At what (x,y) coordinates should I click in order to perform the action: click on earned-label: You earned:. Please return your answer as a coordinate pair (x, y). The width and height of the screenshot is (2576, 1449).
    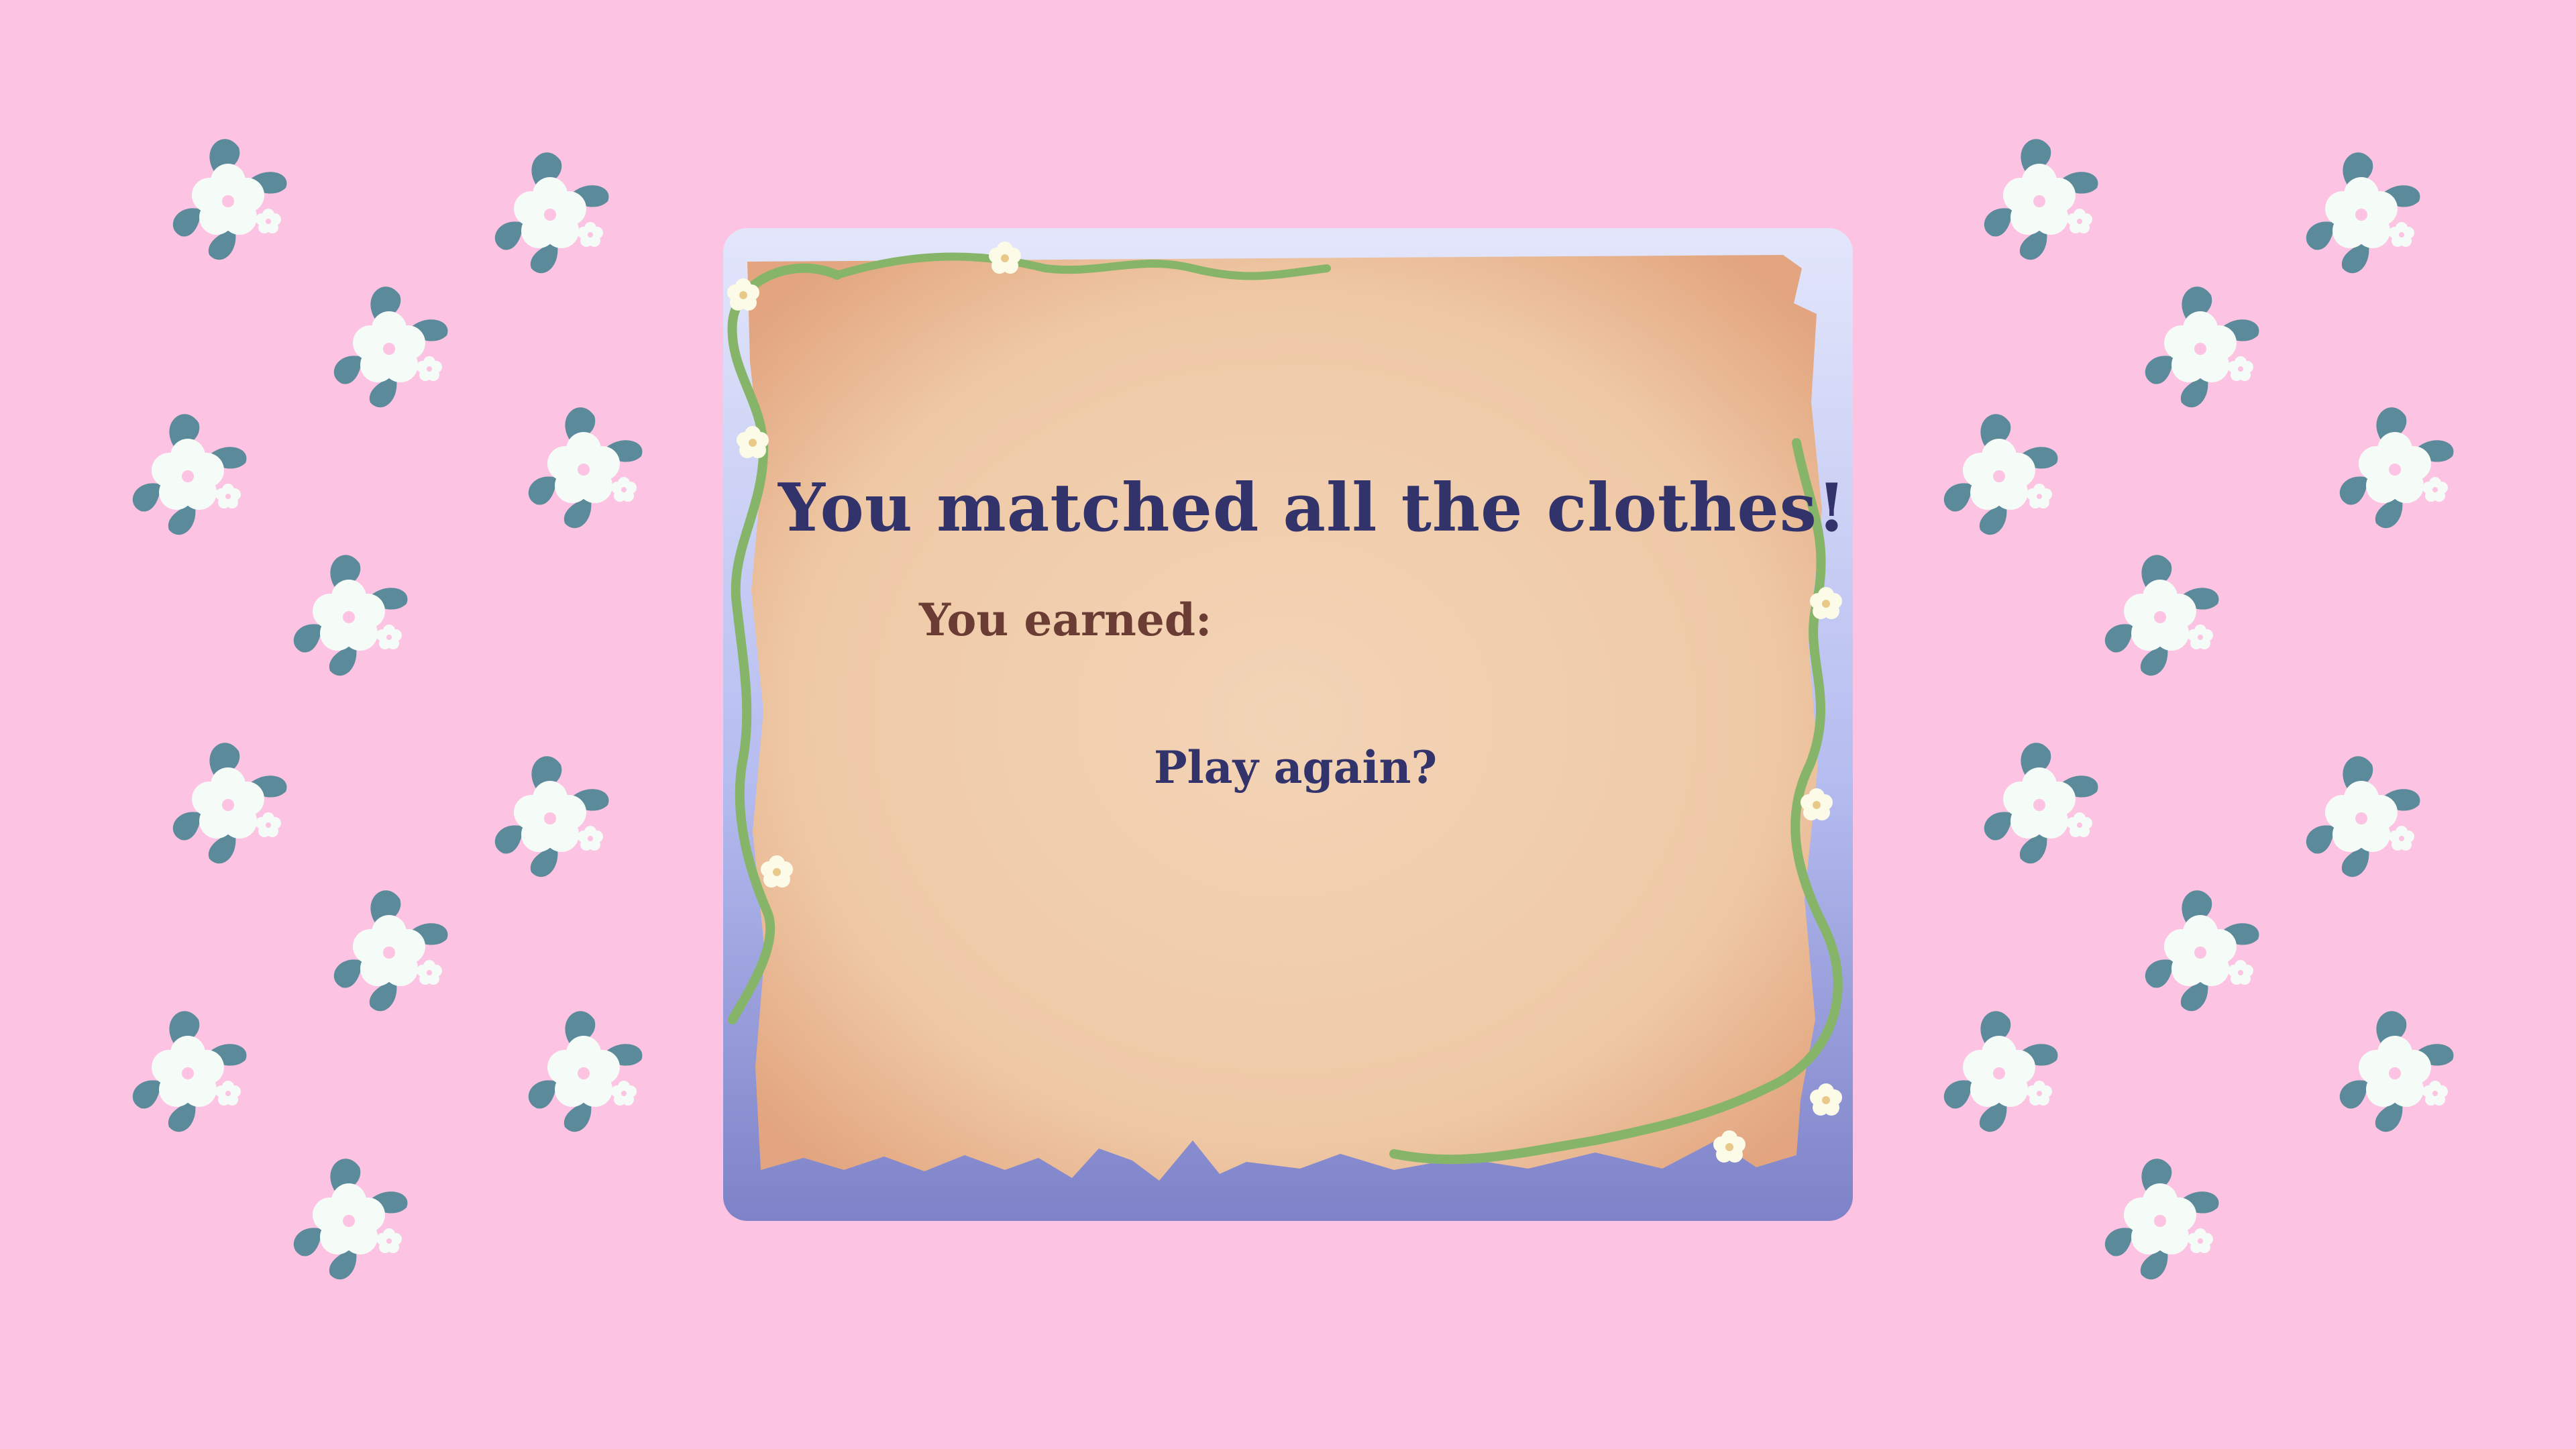
    Looking at the image, I should click on (1065, 620).